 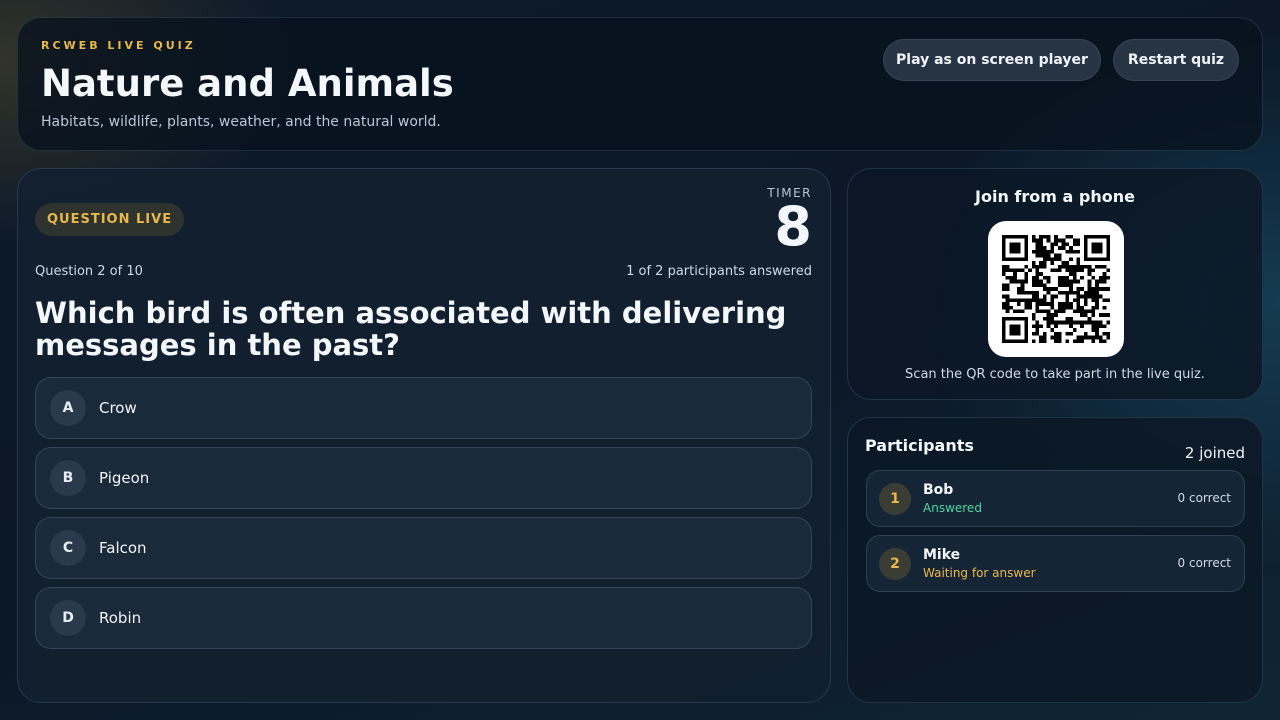 I want to click on participant-status: Answered, so click(x=952, y=508).